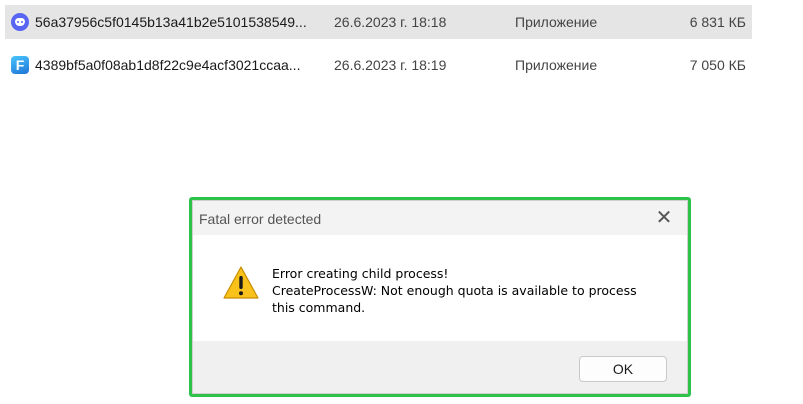  What do you see at coordinates (717, 22) in the screenshot?
I see `file-size: 6 831 КБ` at bounding box center [717, 22].